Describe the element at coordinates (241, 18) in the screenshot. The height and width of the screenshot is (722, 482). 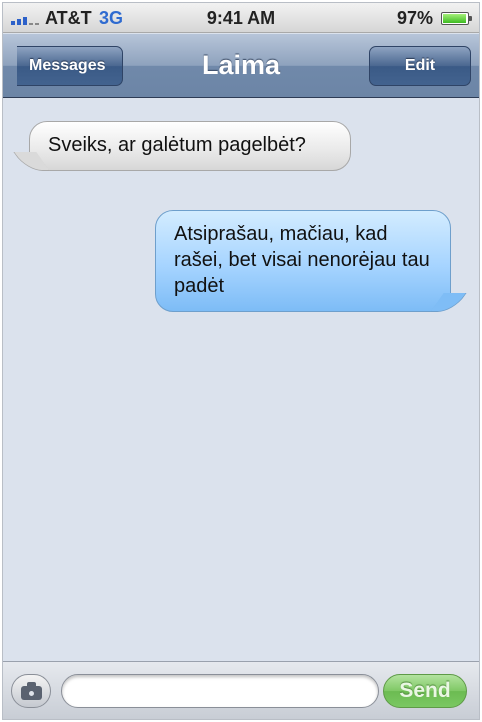
I see `status-bar: AT&T 3G 9:41 AM 97%` at that location.